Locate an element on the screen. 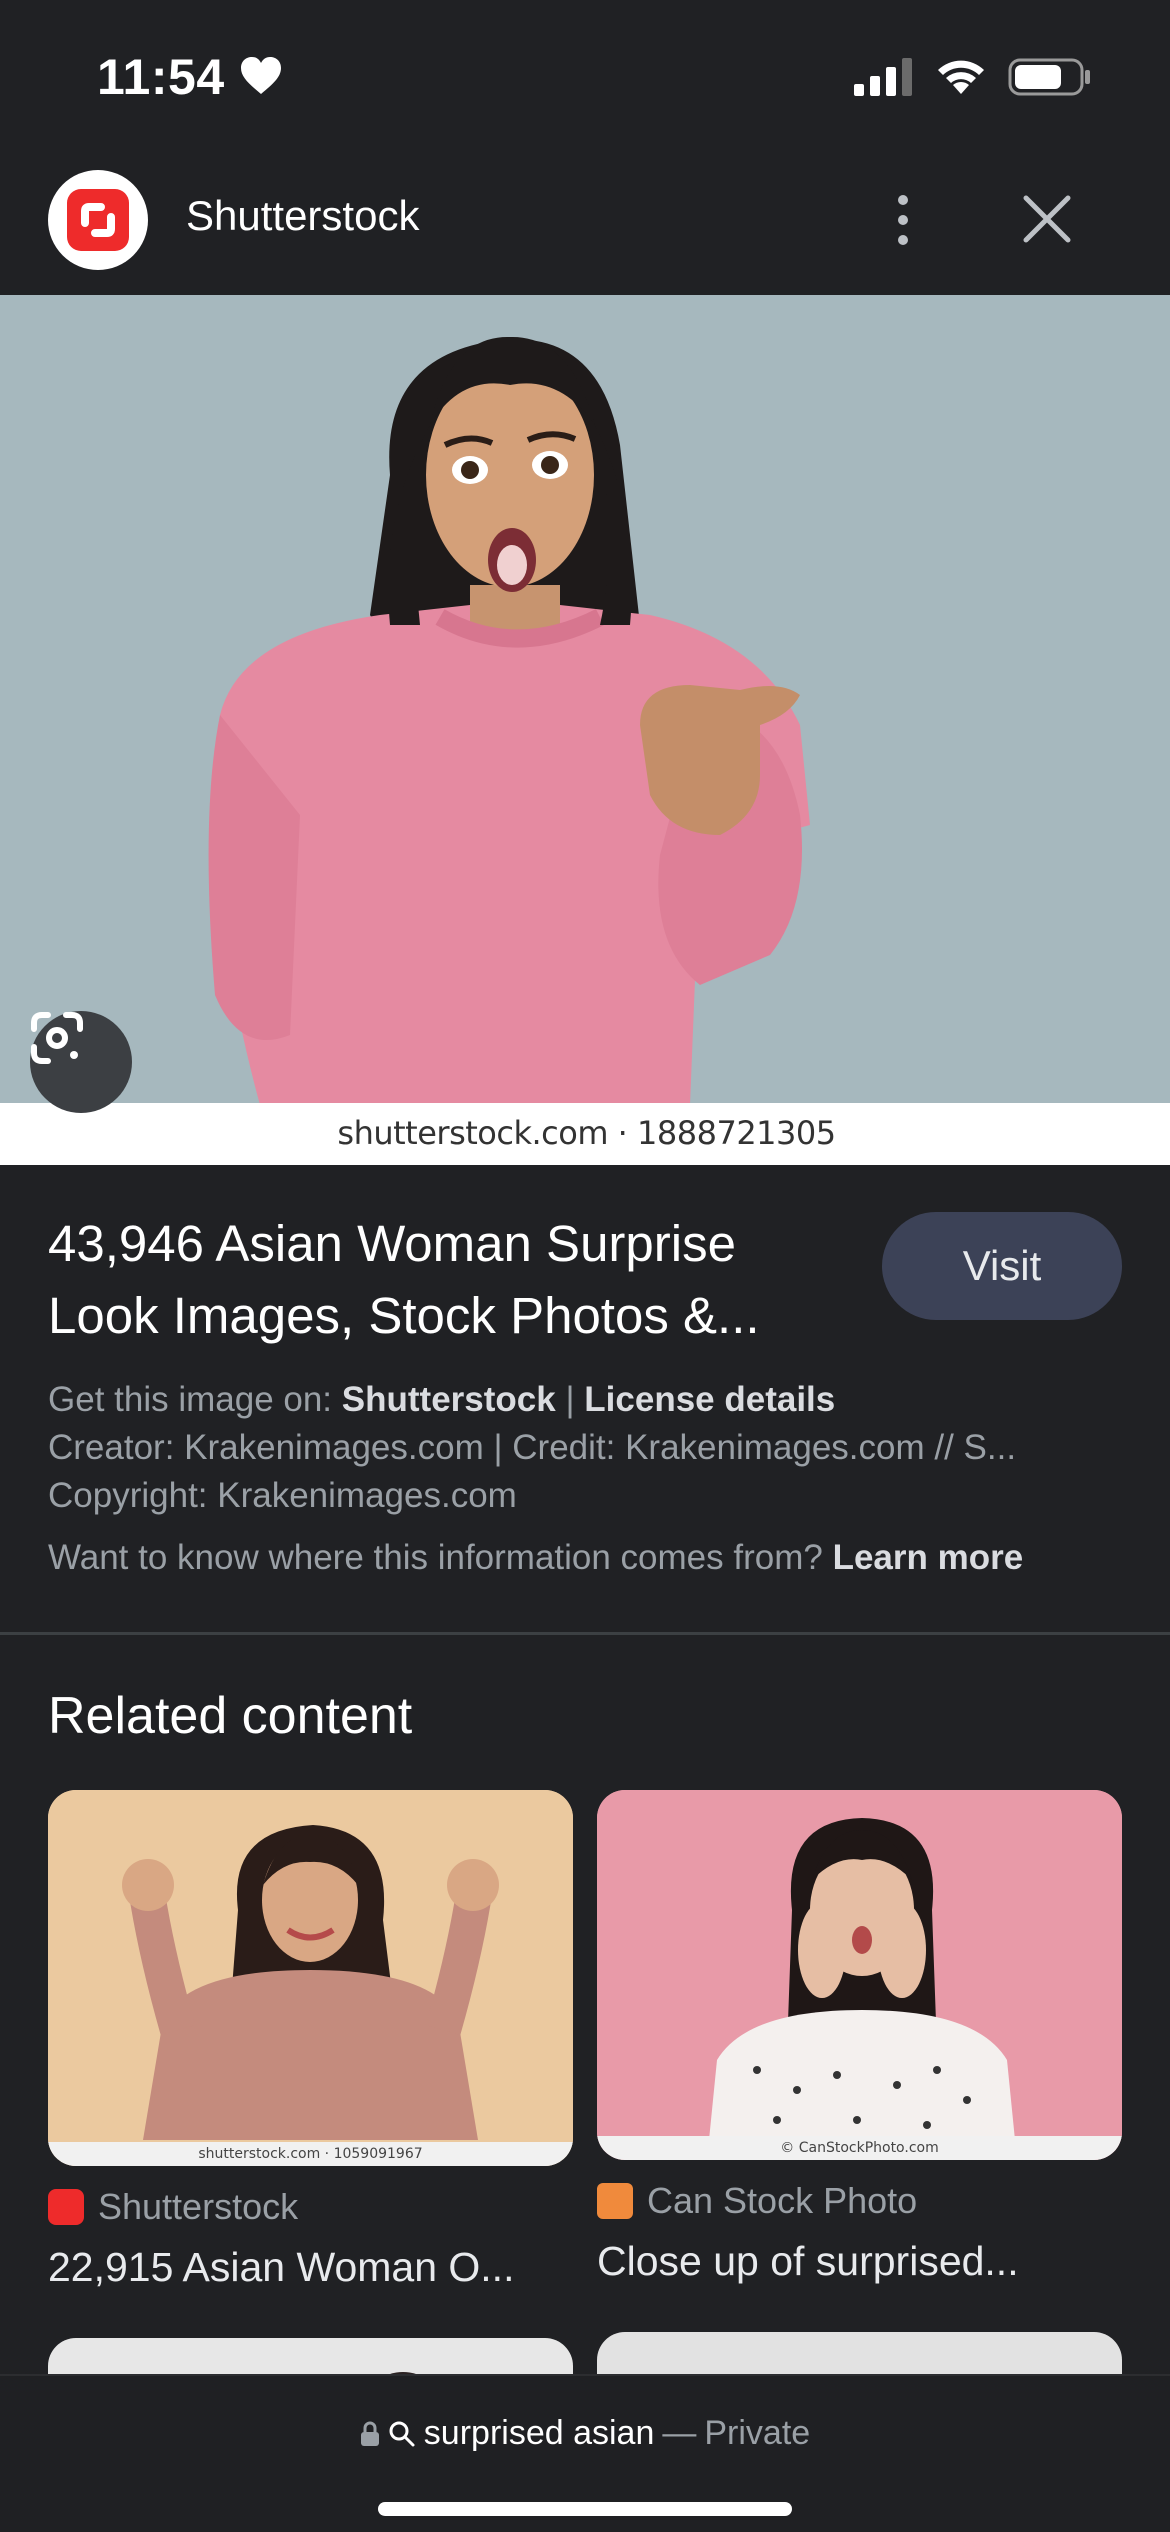 This screenshot has width=1170, height=2532. shutterstock-logo-icon is located at coordinates (98, 220).